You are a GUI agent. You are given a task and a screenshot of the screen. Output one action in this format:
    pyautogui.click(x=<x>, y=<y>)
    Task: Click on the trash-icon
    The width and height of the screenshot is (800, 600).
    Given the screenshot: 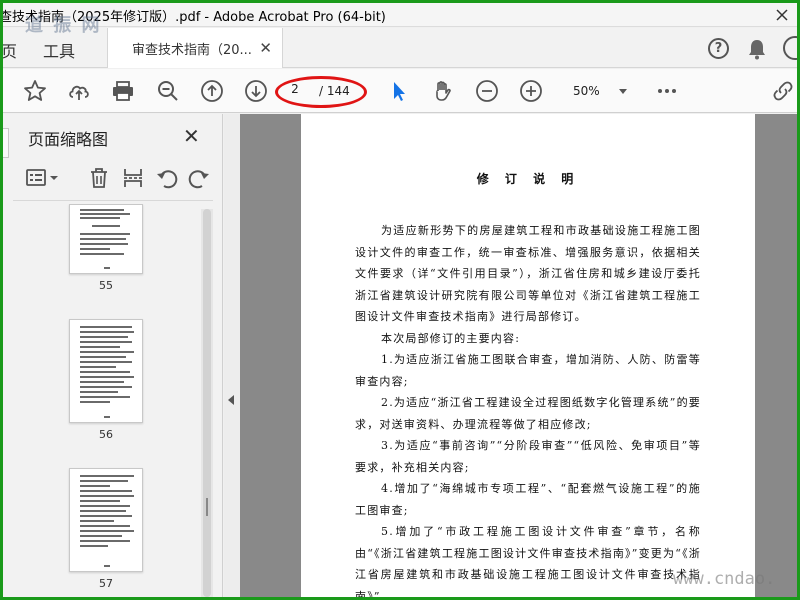 What is the action you would take?
    pyautogui.click(x=99, y=178)
    